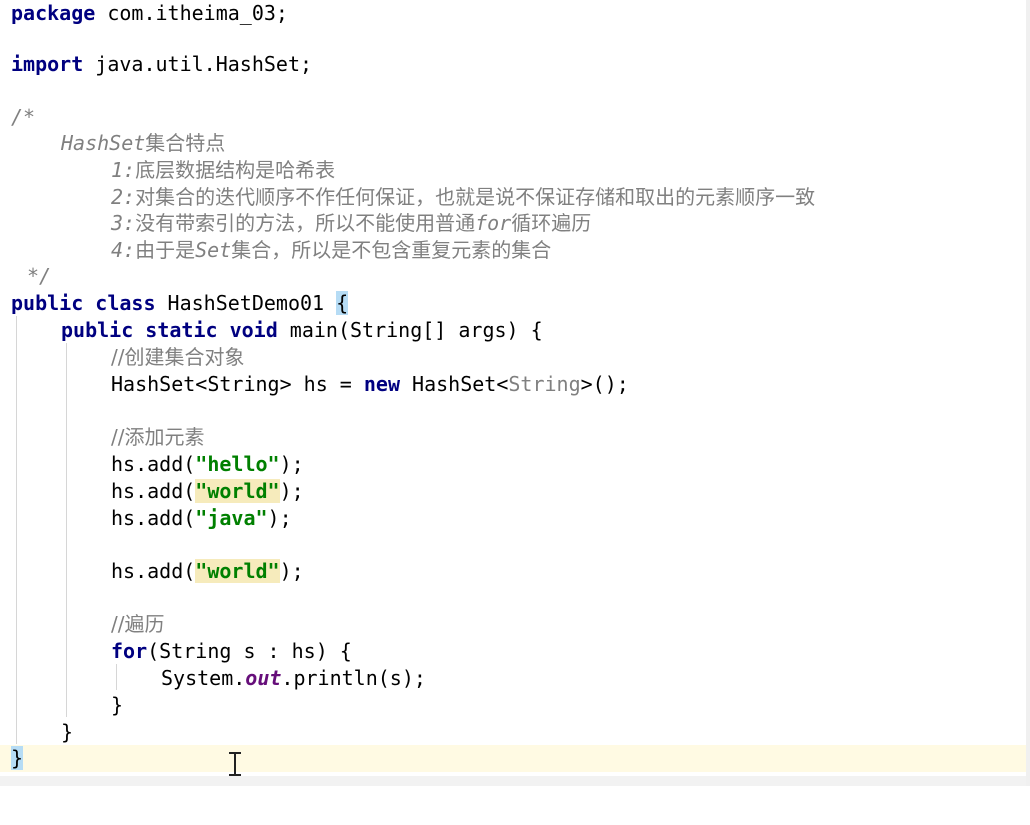  I want to click on comment-2-text: 对集合的迭代顺序不作任何保证，也就是说不保证存储和取出的元素顺序一致, so click(475, 197).